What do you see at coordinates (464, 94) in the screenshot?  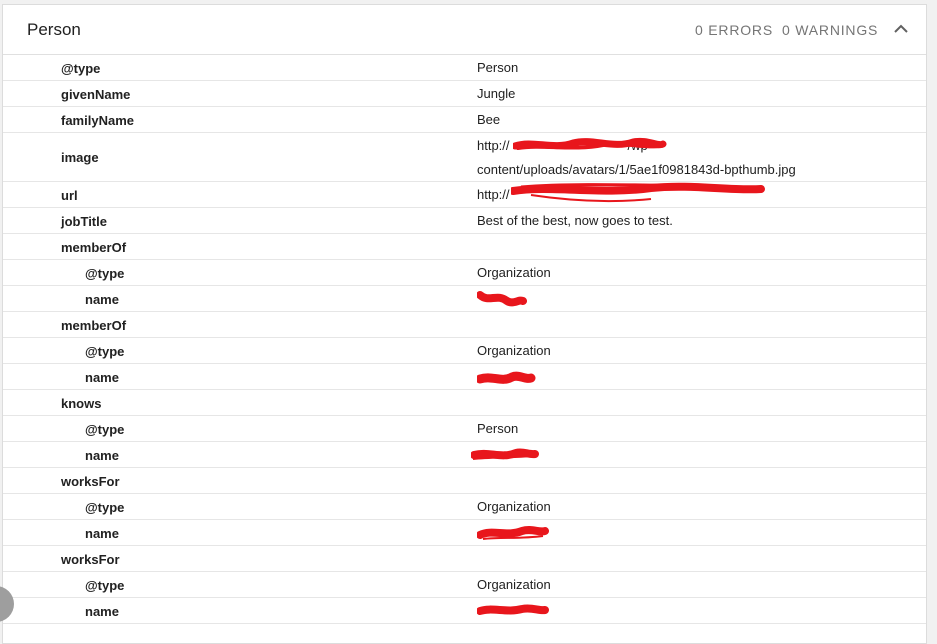 I see `table-row: givenName Jungle` at bounding box center [464, 94].